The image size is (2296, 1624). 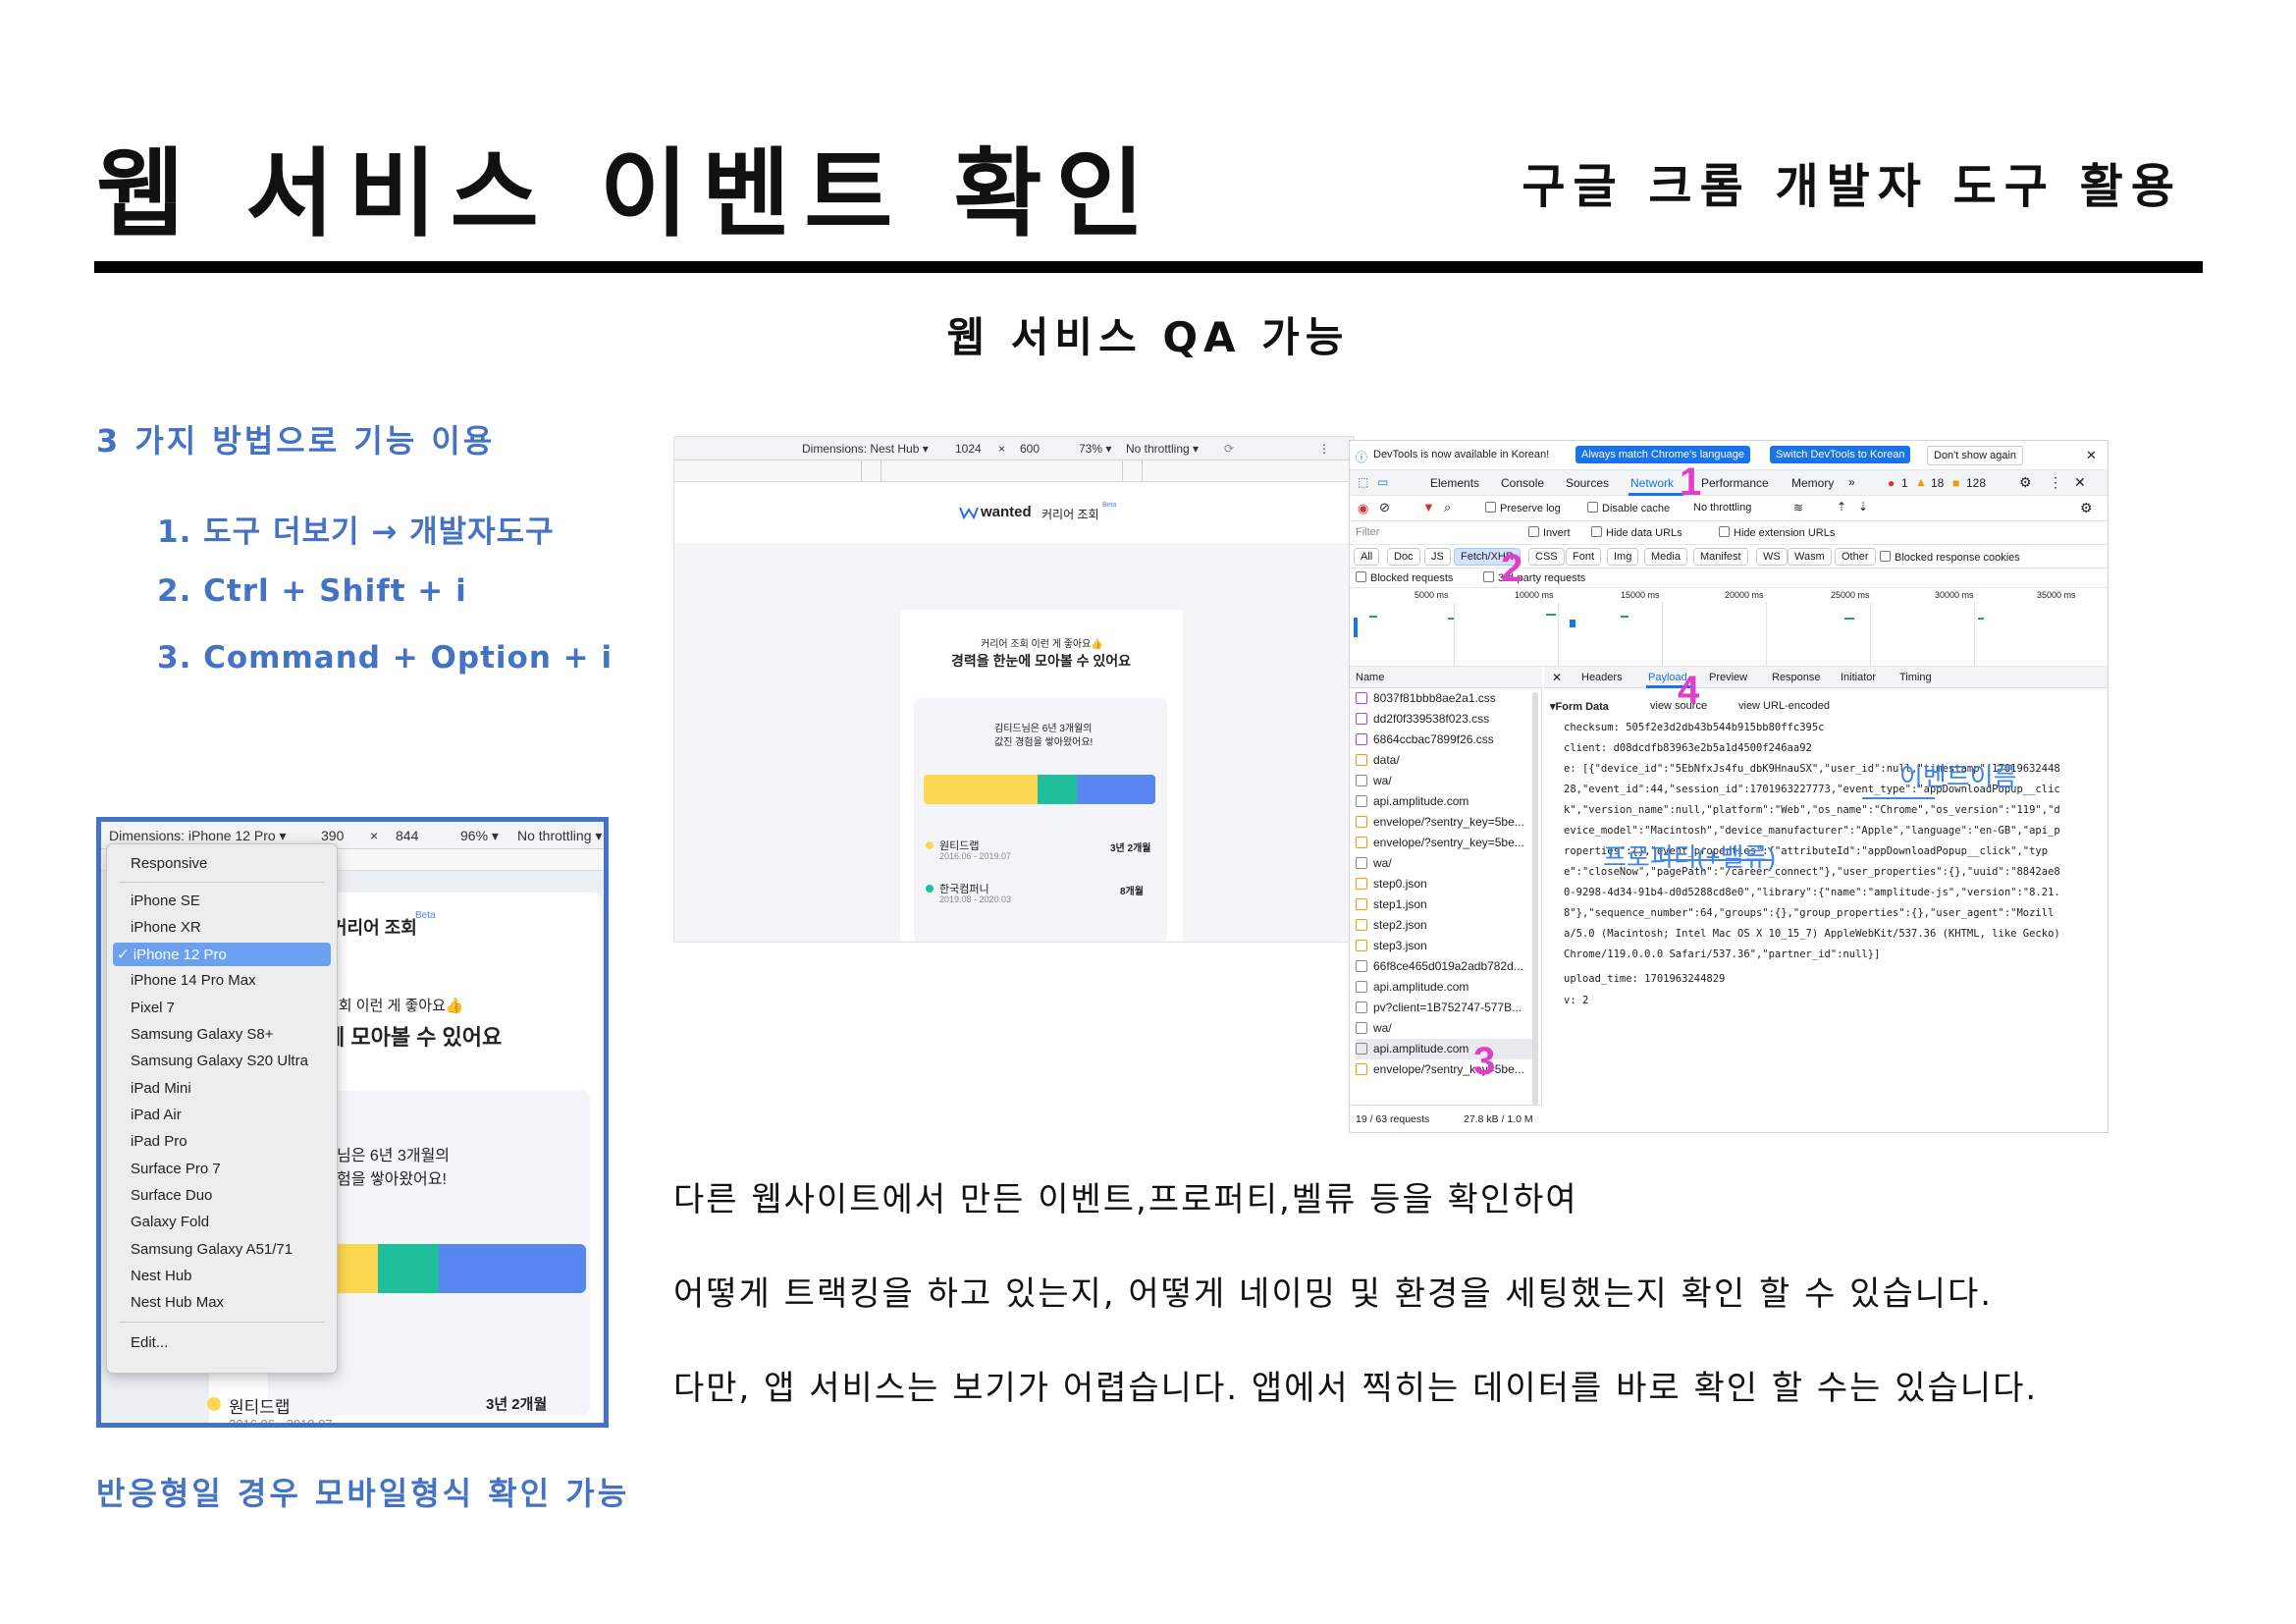 I want to click on type-chip-manifest: Manifest, so click(x=1720, y=557).